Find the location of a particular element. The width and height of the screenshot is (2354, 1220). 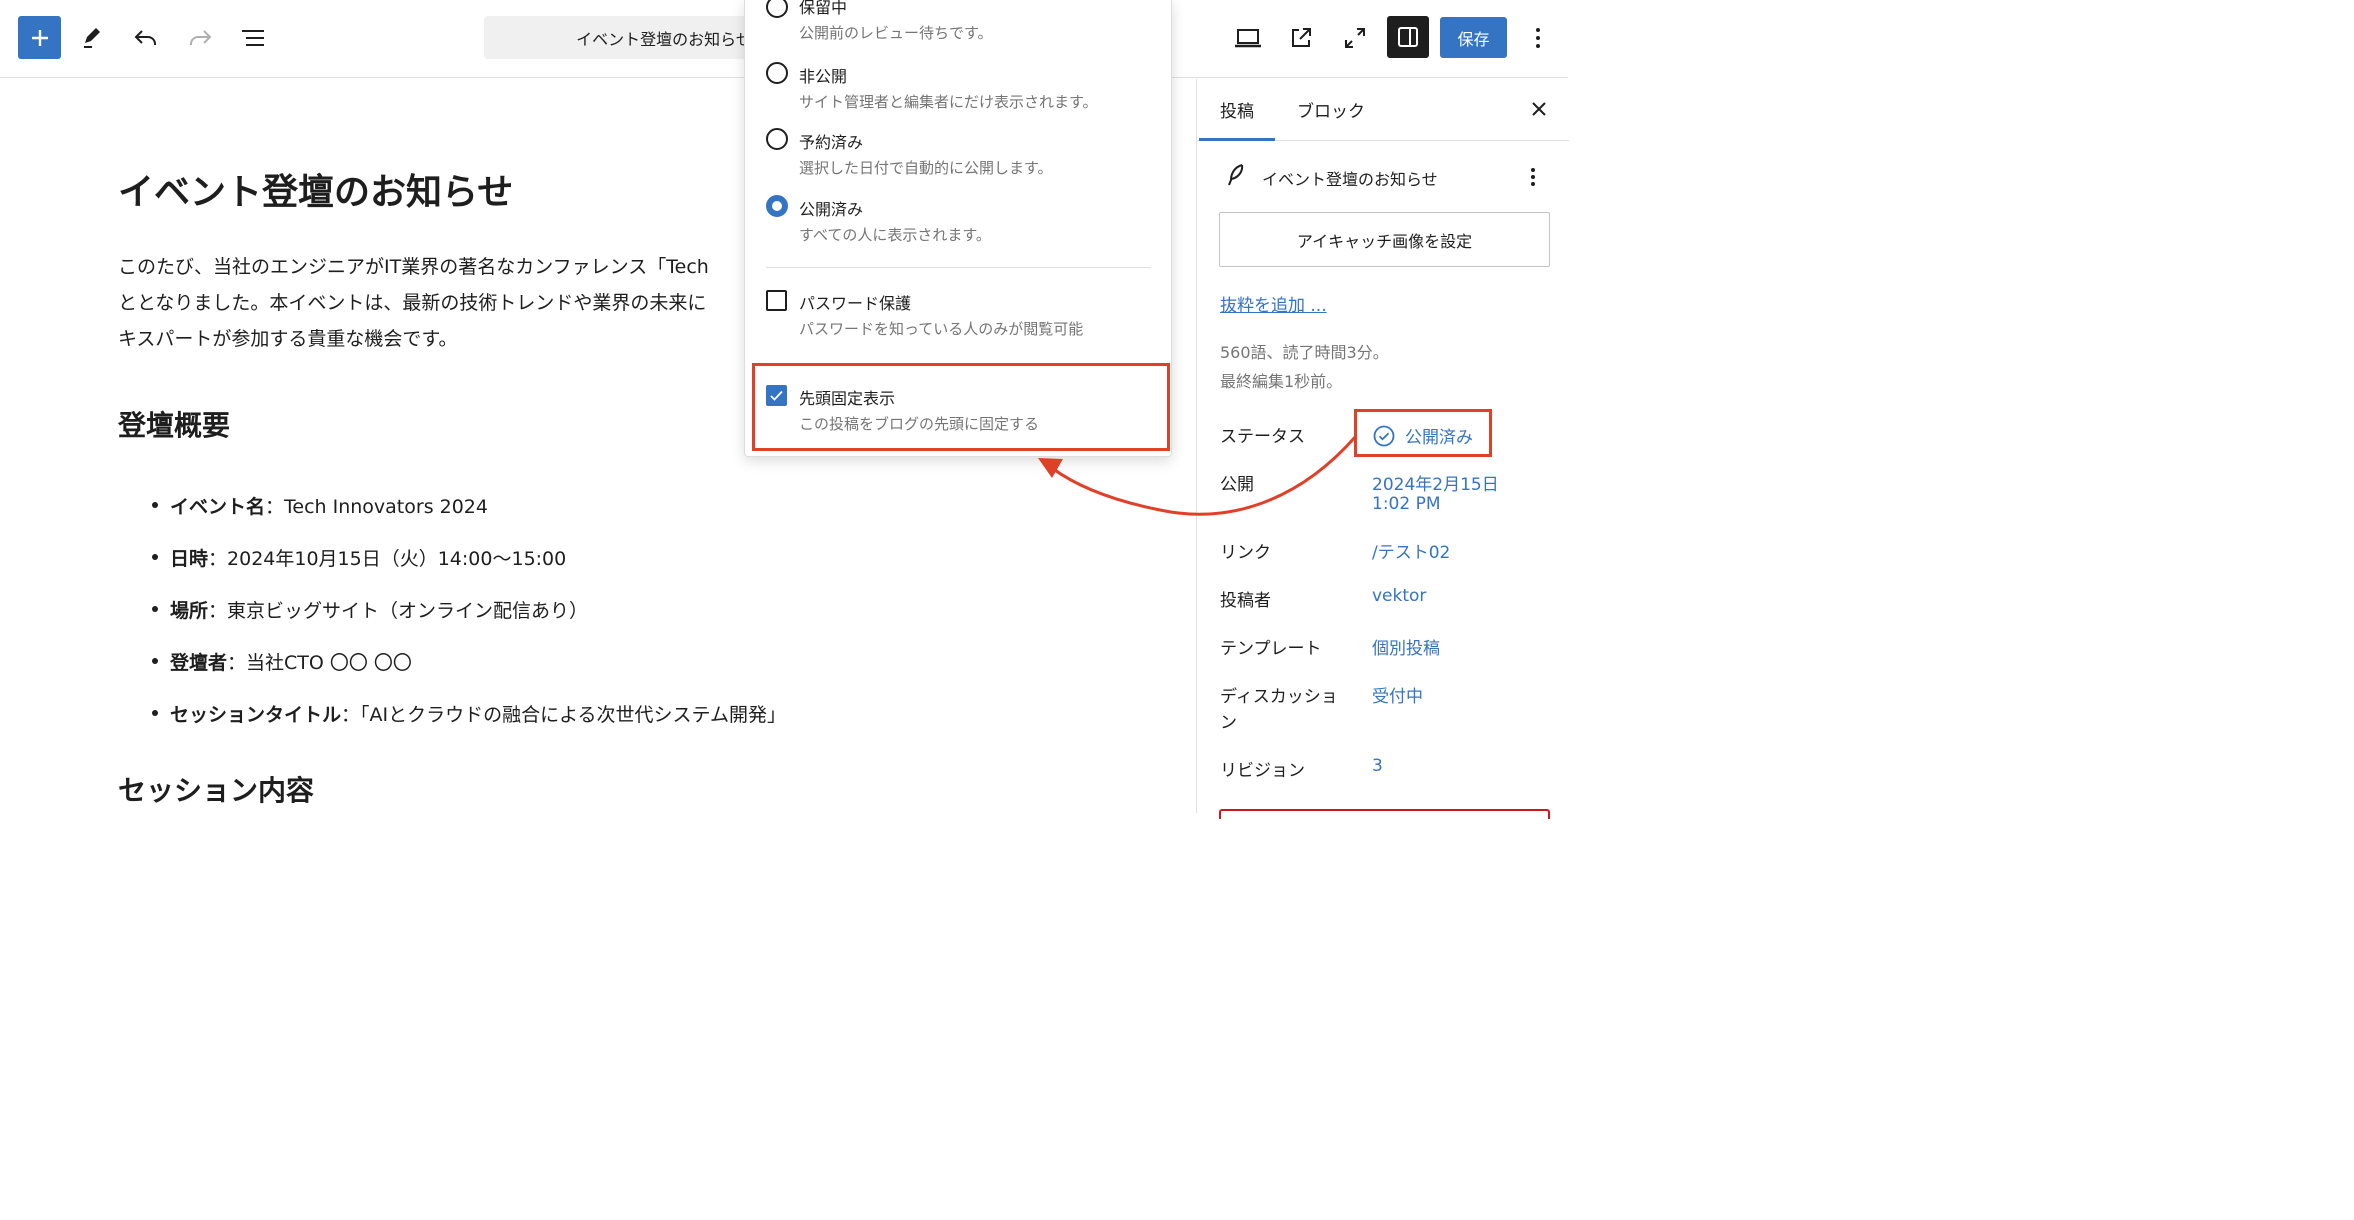

close-icon is located at coordinates (1539, 109).